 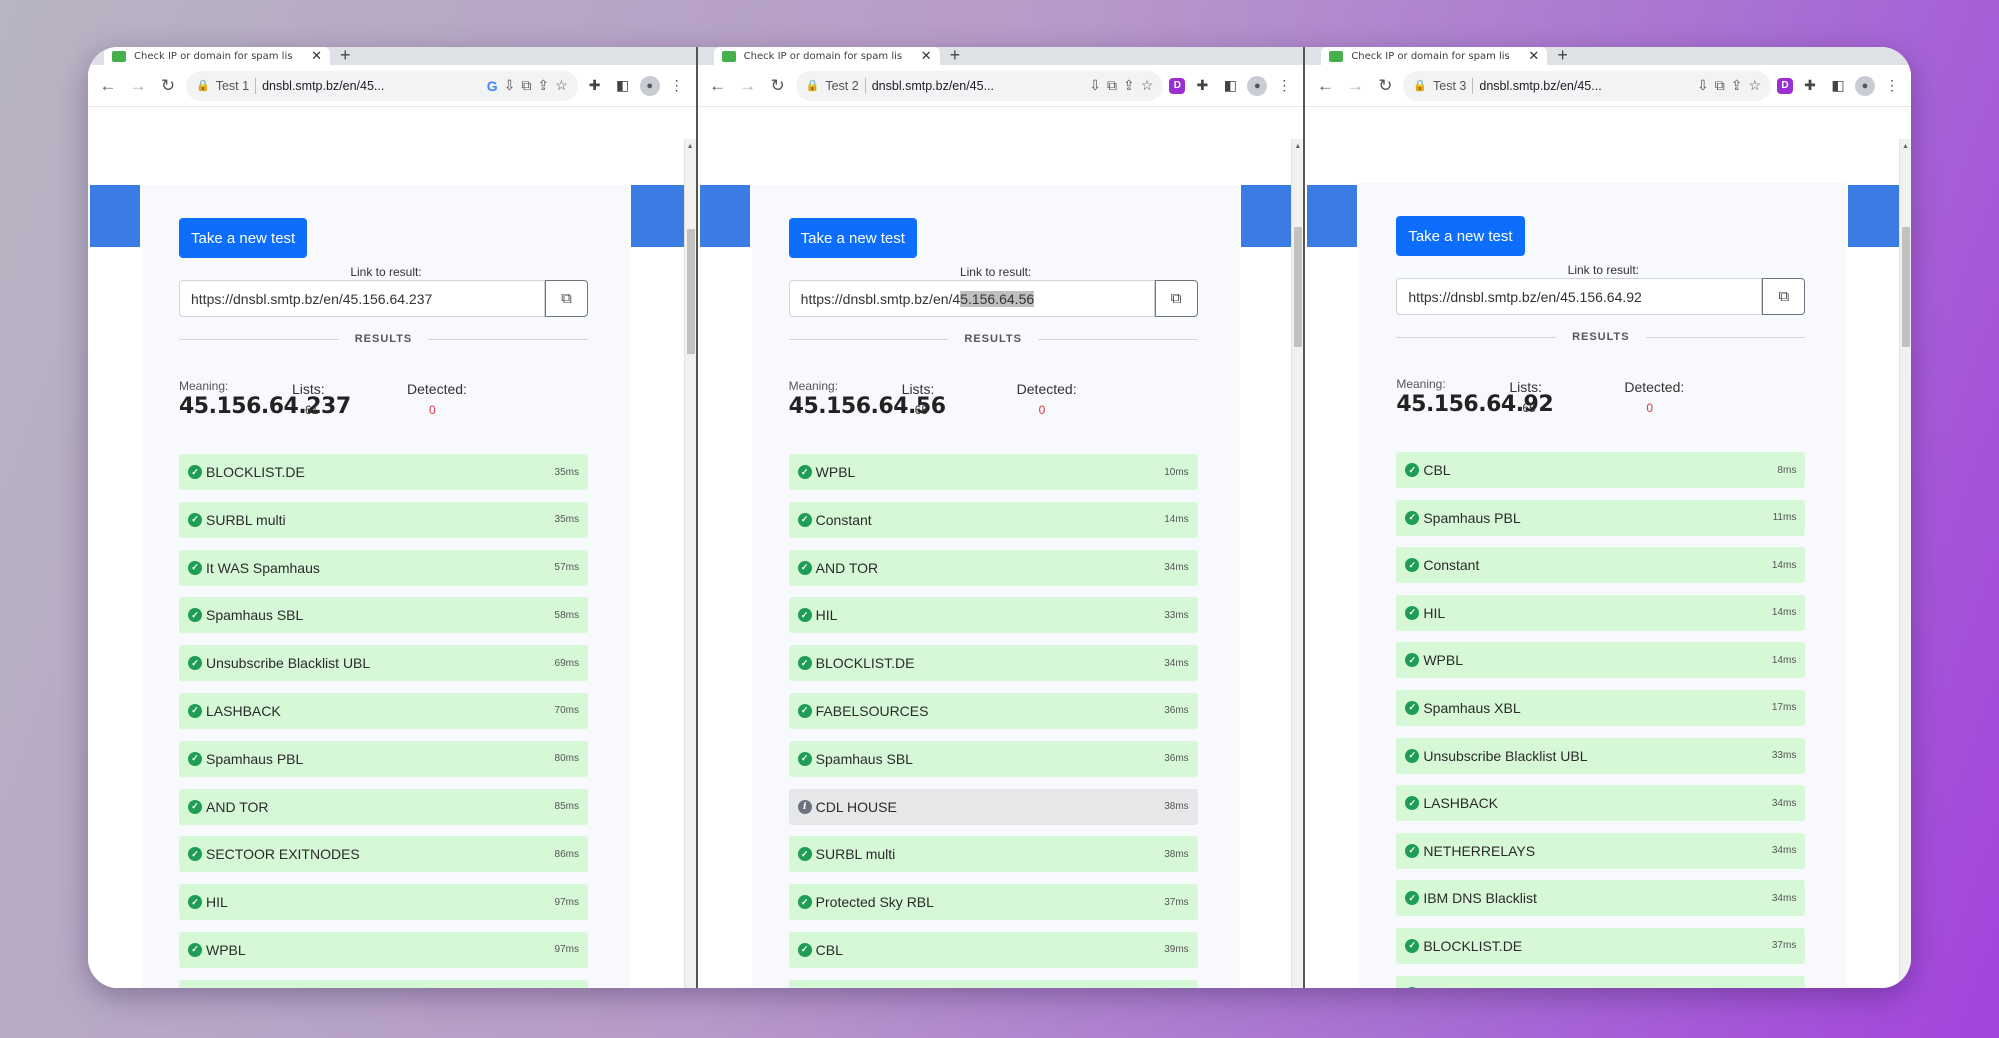 What do you see at coordinates (383, 567) in the screenshot?
I see `result-row: ✓ It WAS Spamhaus 57ms` at bounding box center [383, 567].